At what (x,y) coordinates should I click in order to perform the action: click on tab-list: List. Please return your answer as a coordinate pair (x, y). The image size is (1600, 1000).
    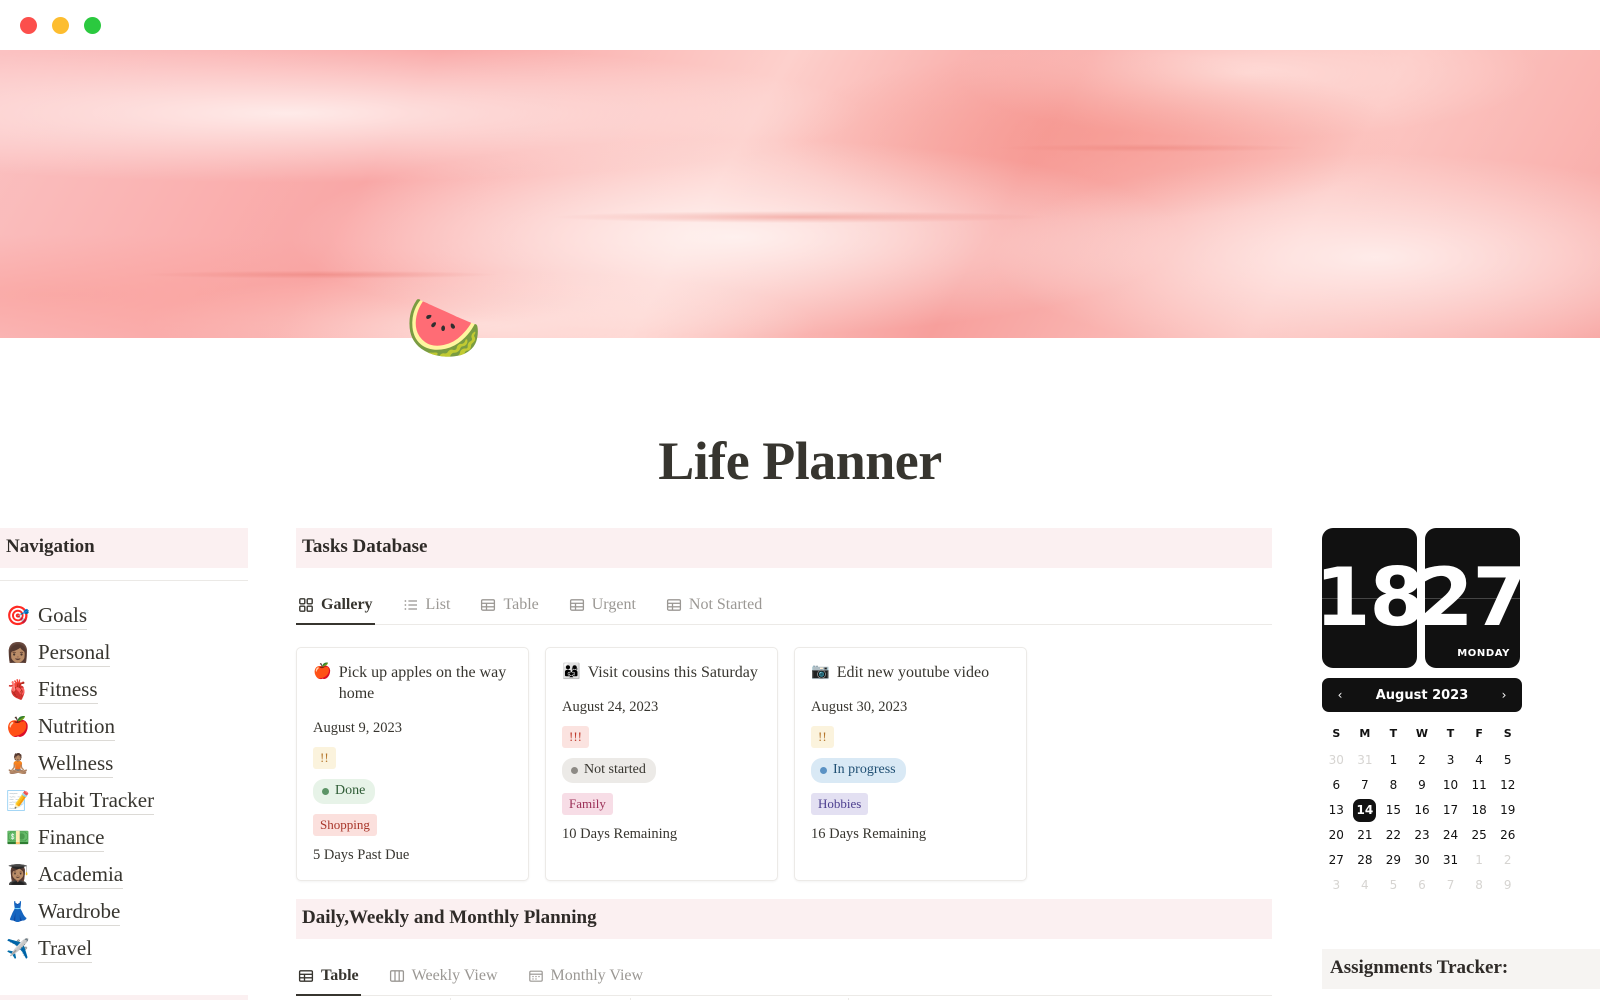
    Looking at the image, I should click on (427, 607).